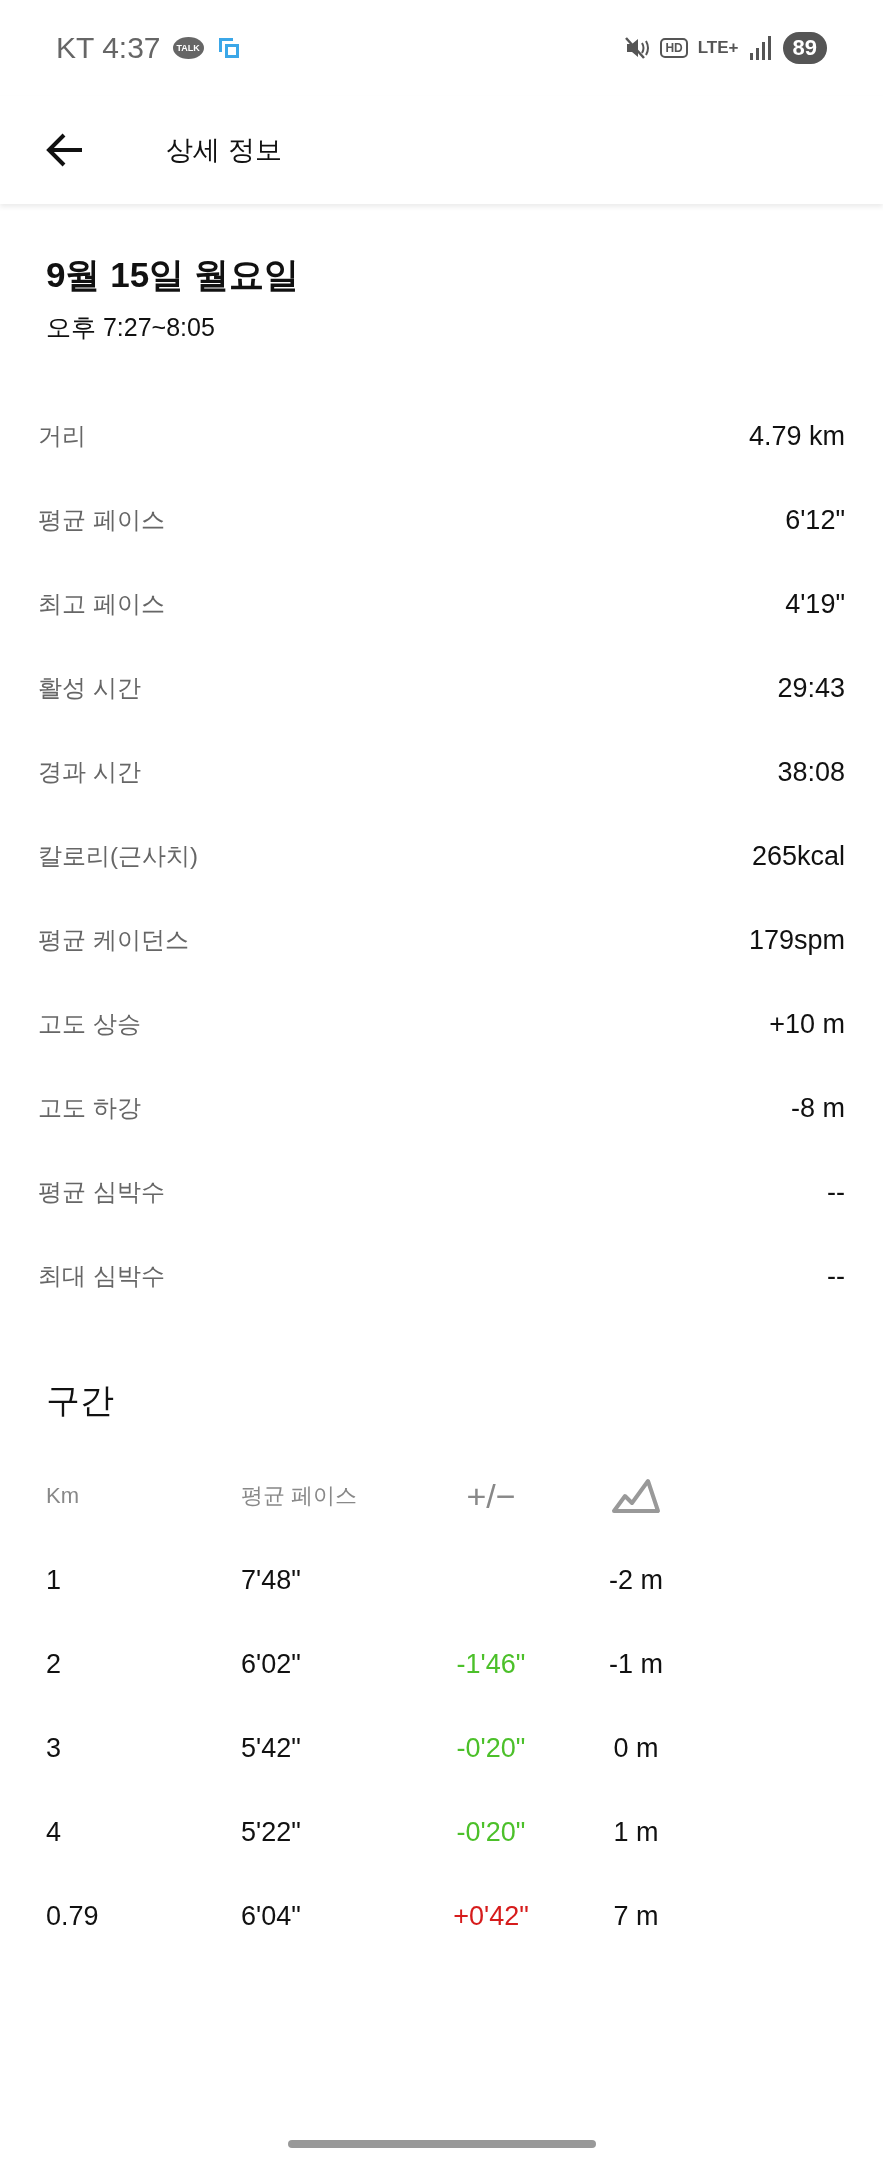  I want to click on section-title: 구간, so click(80, 1400).